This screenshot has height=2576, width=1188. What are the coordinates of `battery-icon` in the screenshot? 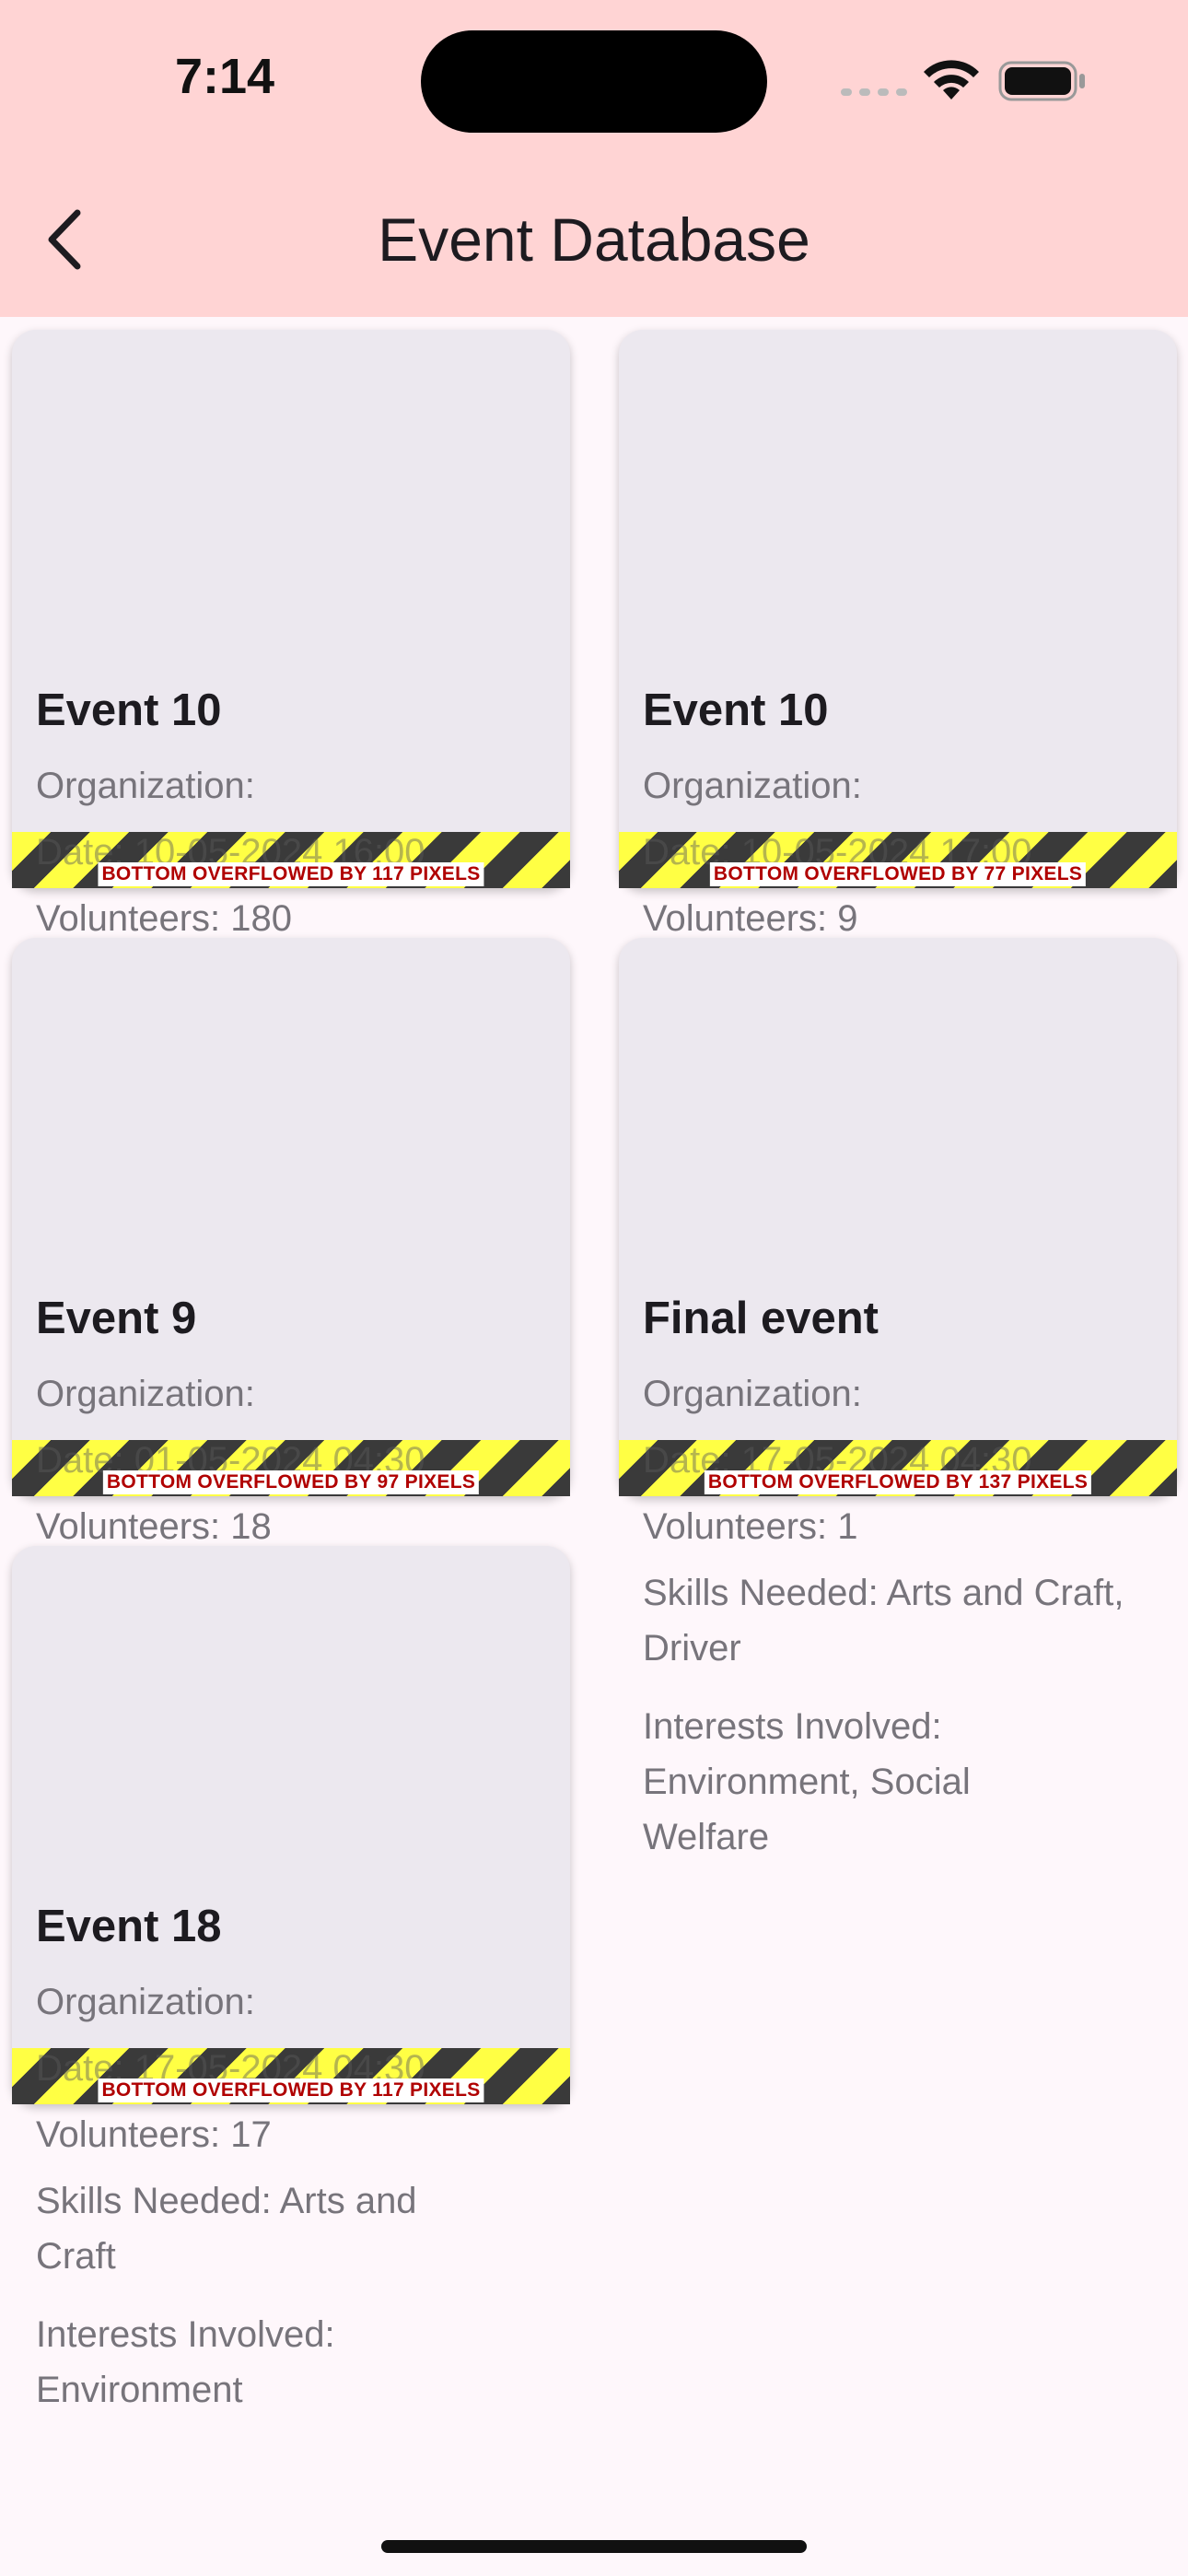 It's located at (1041, 81).